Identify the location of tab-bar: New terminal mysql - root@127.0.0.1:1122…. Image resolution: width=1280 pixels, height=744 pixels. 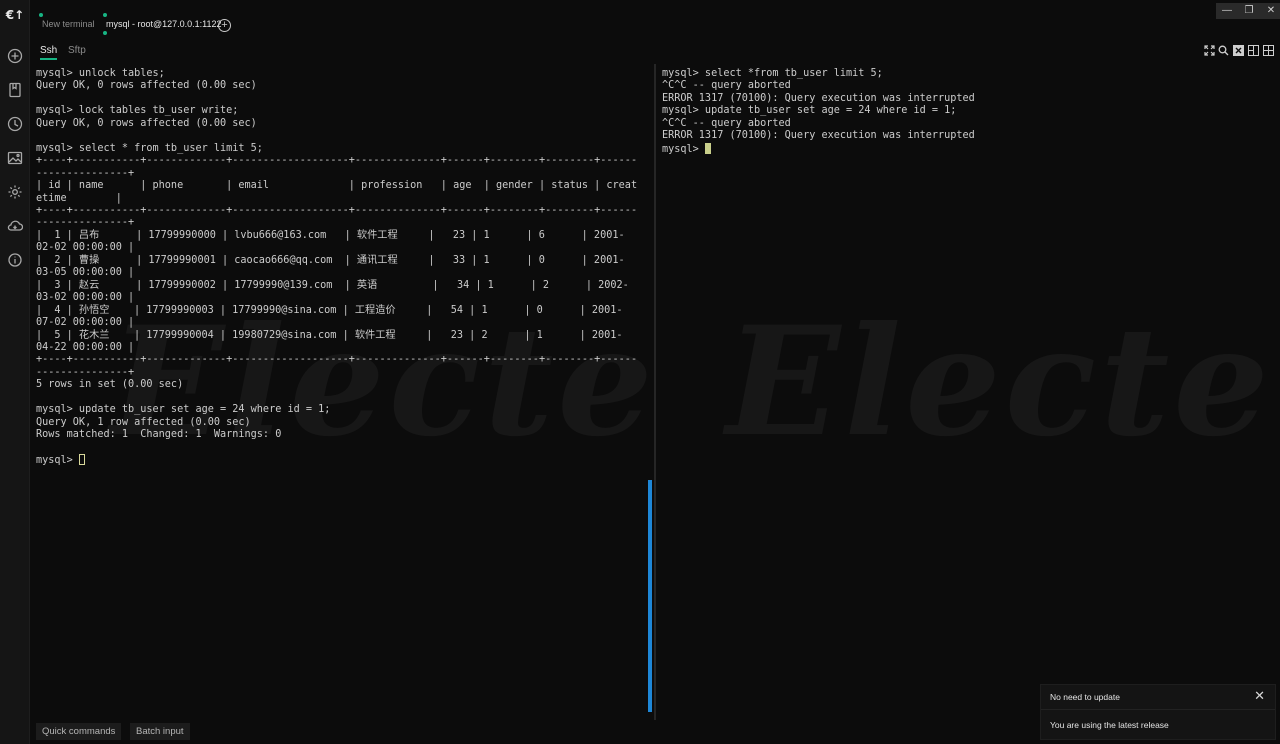
(655, 19).